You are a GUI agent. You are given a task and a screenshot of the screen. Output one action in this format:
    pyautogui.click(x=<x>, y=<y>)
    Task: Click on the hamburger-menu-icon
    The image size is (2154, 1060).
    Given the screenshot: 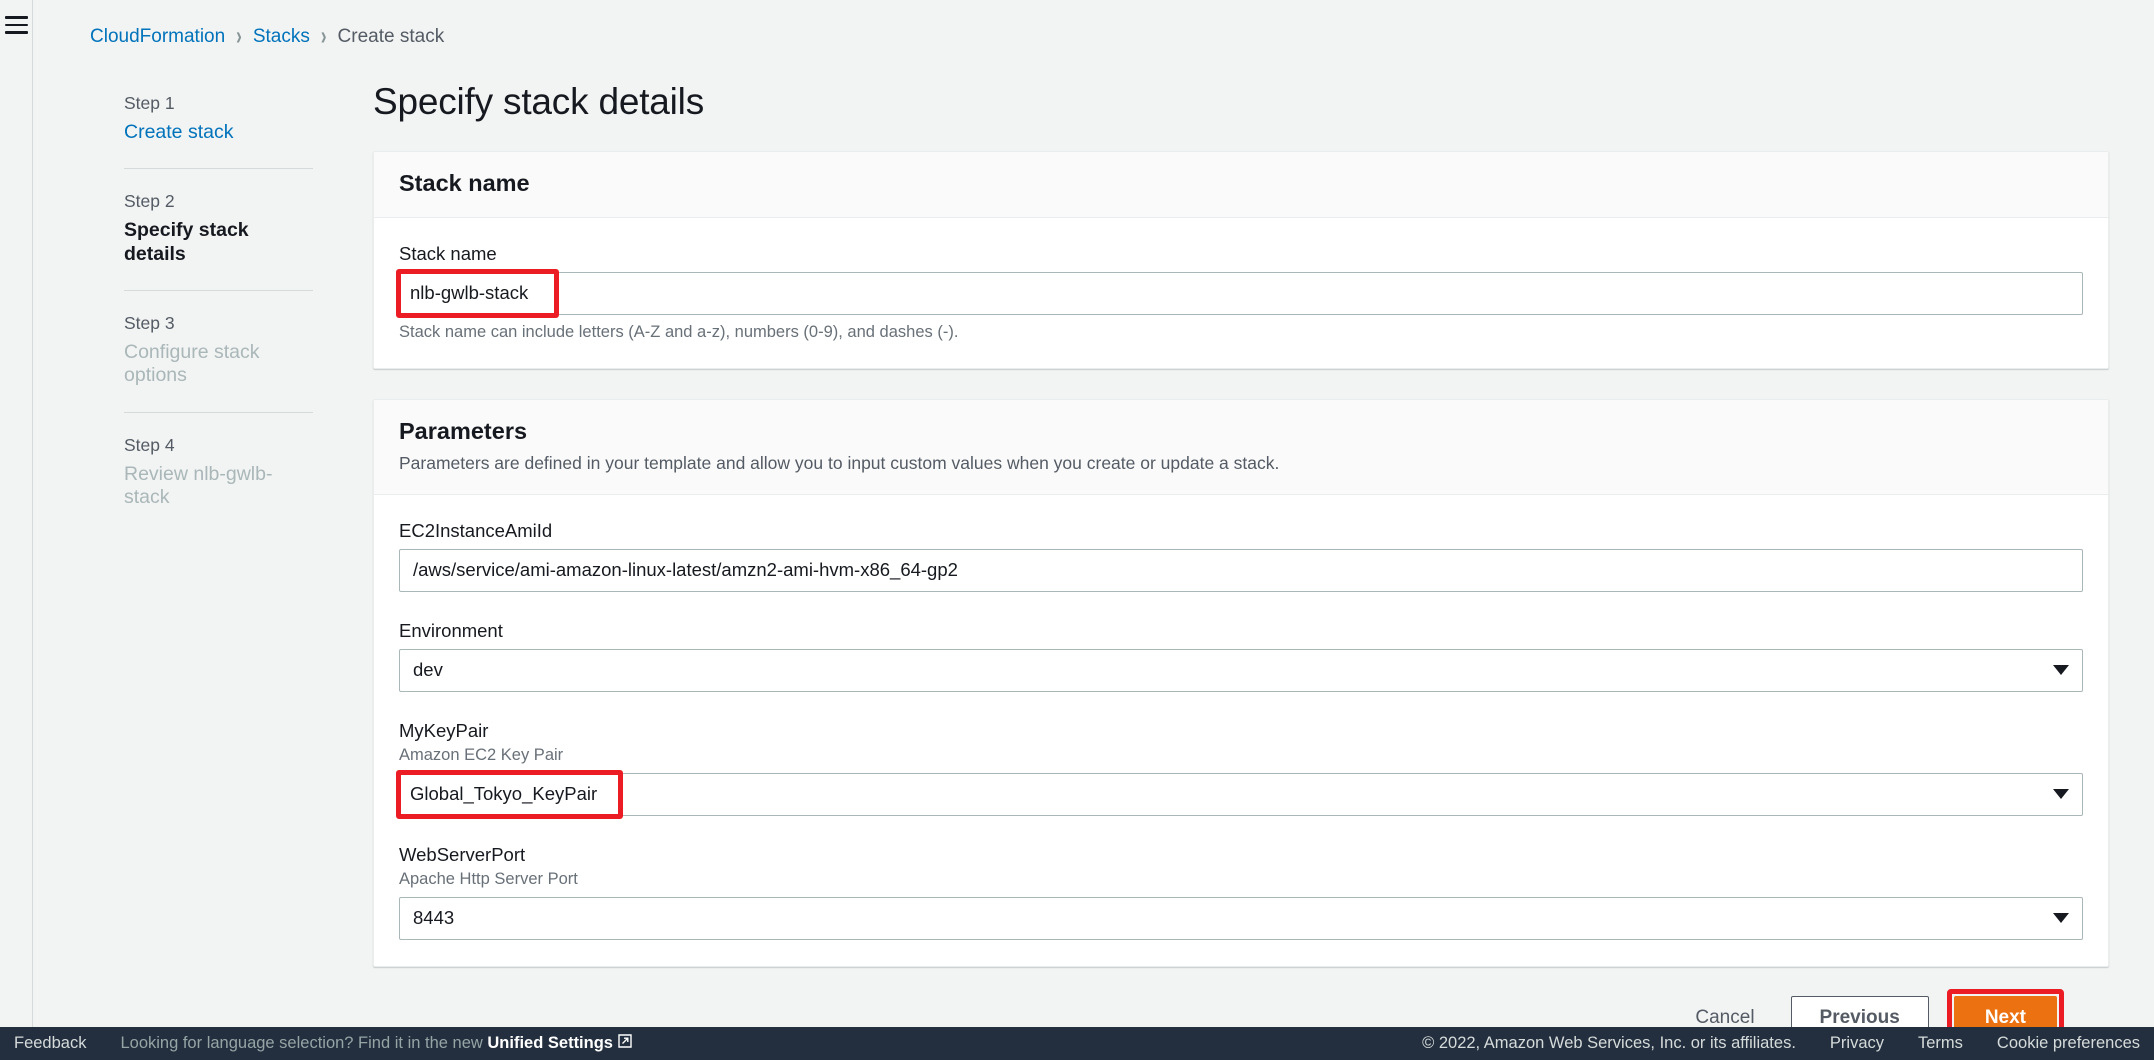 What is the action you would take?
    pyautogui.click(x=16, y=519)
    